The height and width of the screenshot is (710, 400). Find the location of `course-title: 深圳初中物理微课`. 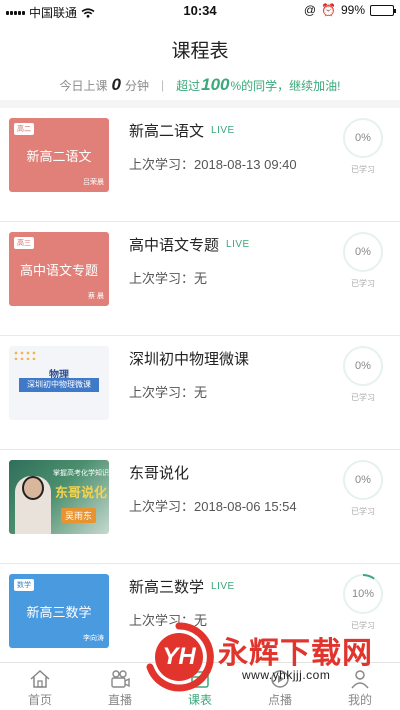

course-title: 深圳初中物理微课 is located at coordinates (189, 358).